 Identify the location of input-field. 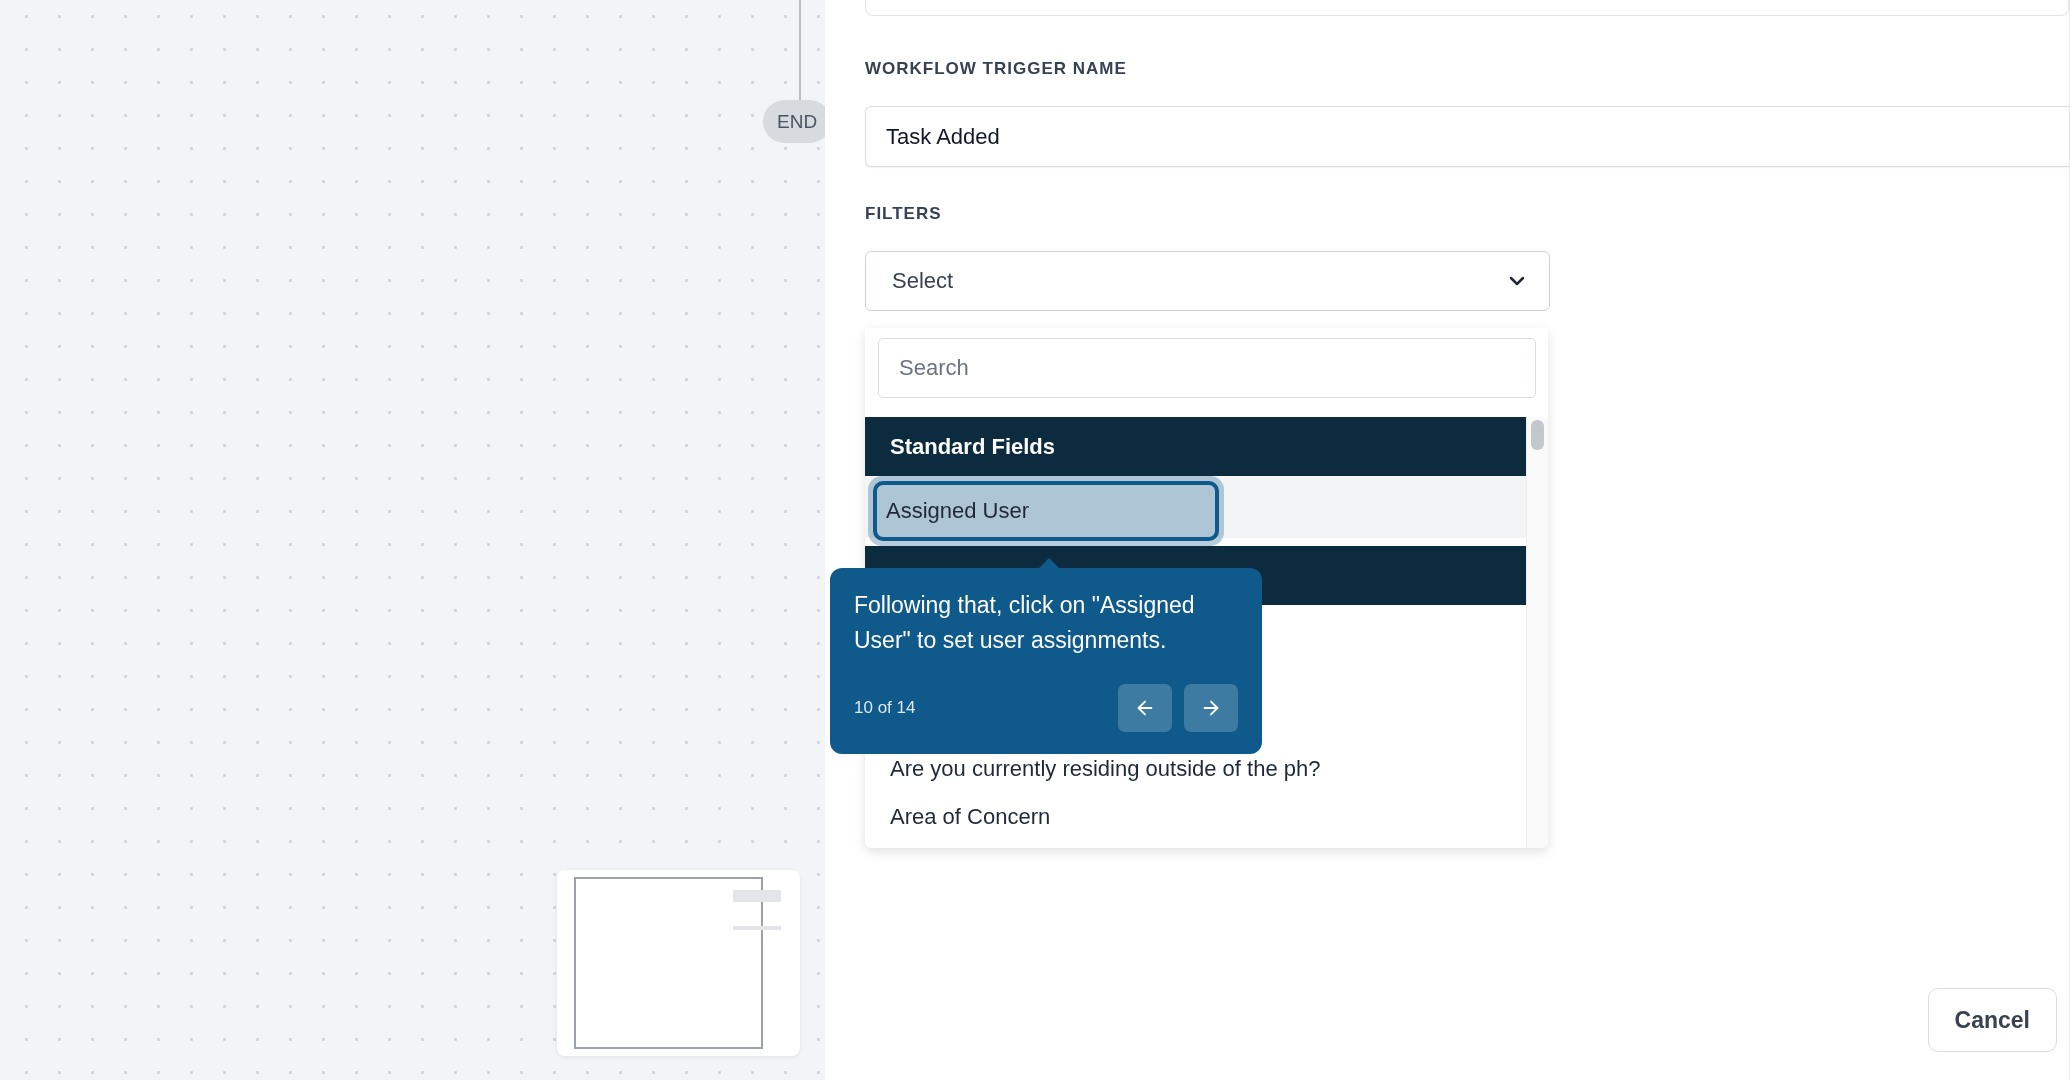
(1467, 8).